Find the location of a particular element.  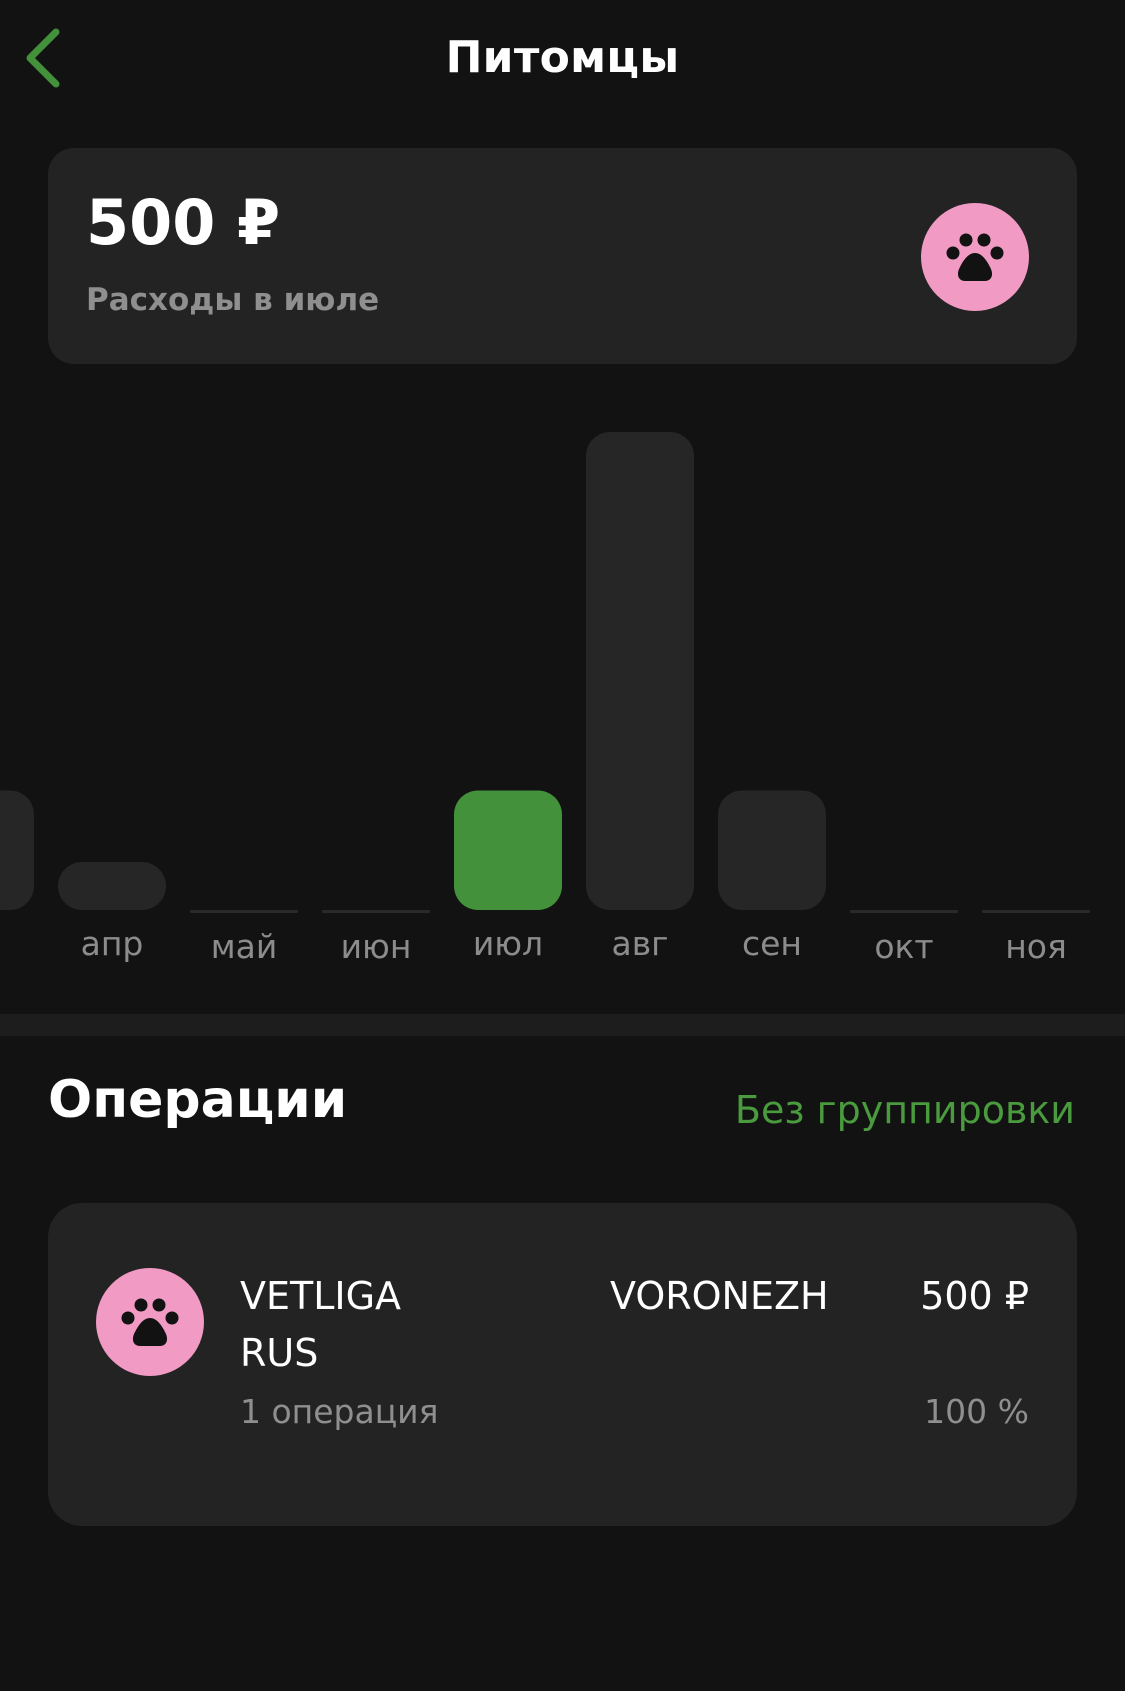

operations-title: Операции is located at coordinates (198, 1100).